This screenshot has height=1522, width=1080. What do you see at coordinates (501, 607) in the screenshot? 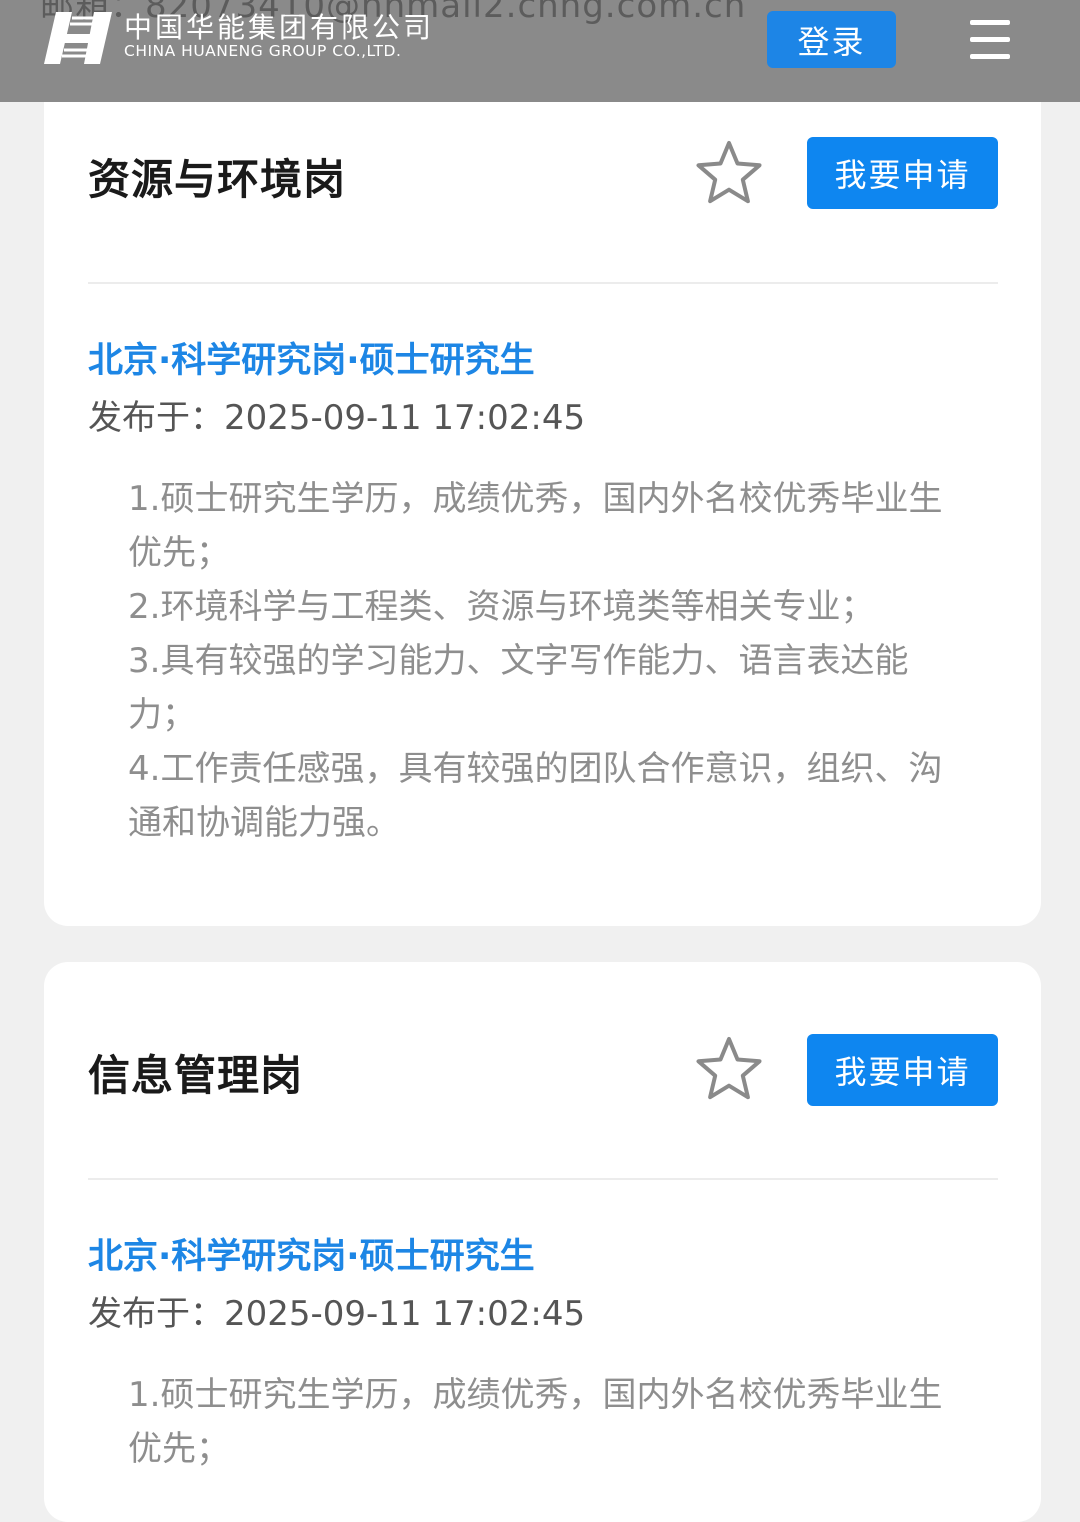
I see `requirement-item: 2.环境科学与工程类、资源与环境类等相关专业；` at bounding box center [501, 607].